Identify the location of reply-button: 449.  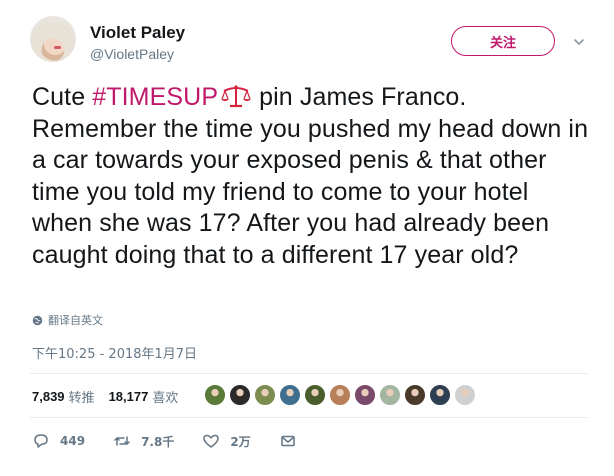
(58, 441).